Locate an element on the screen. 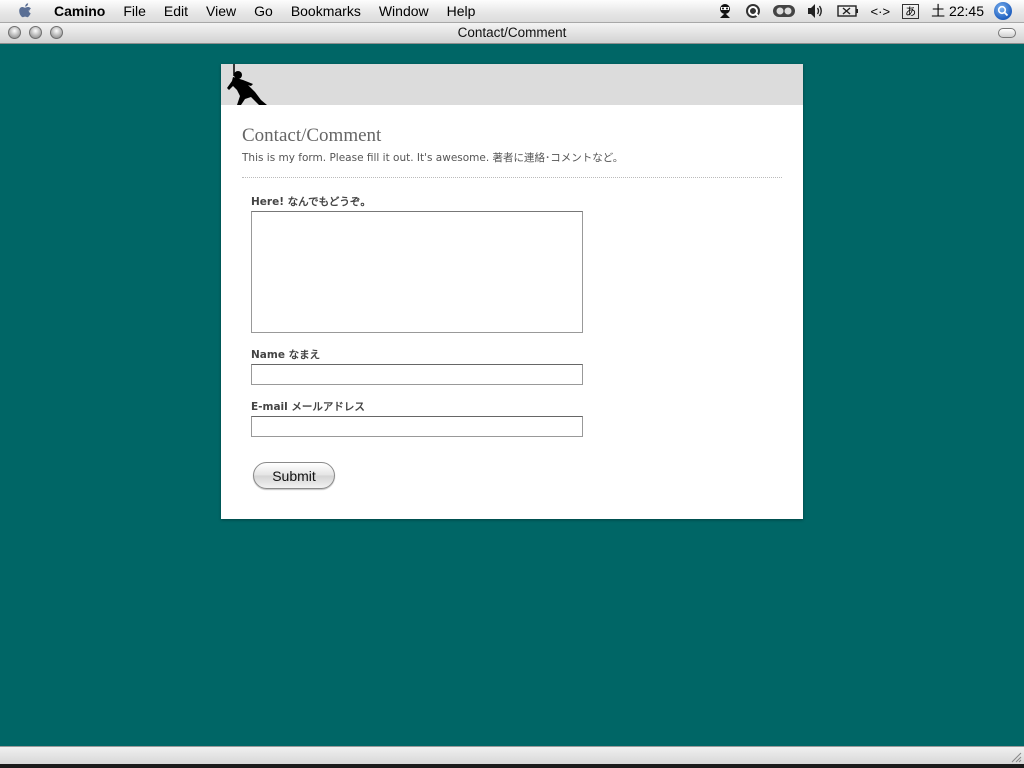 Image resolution: width=1024 pixels, height=768 pixels. menu-extras: <·> あ 土 22:45 is located at coordinates (867, 11).